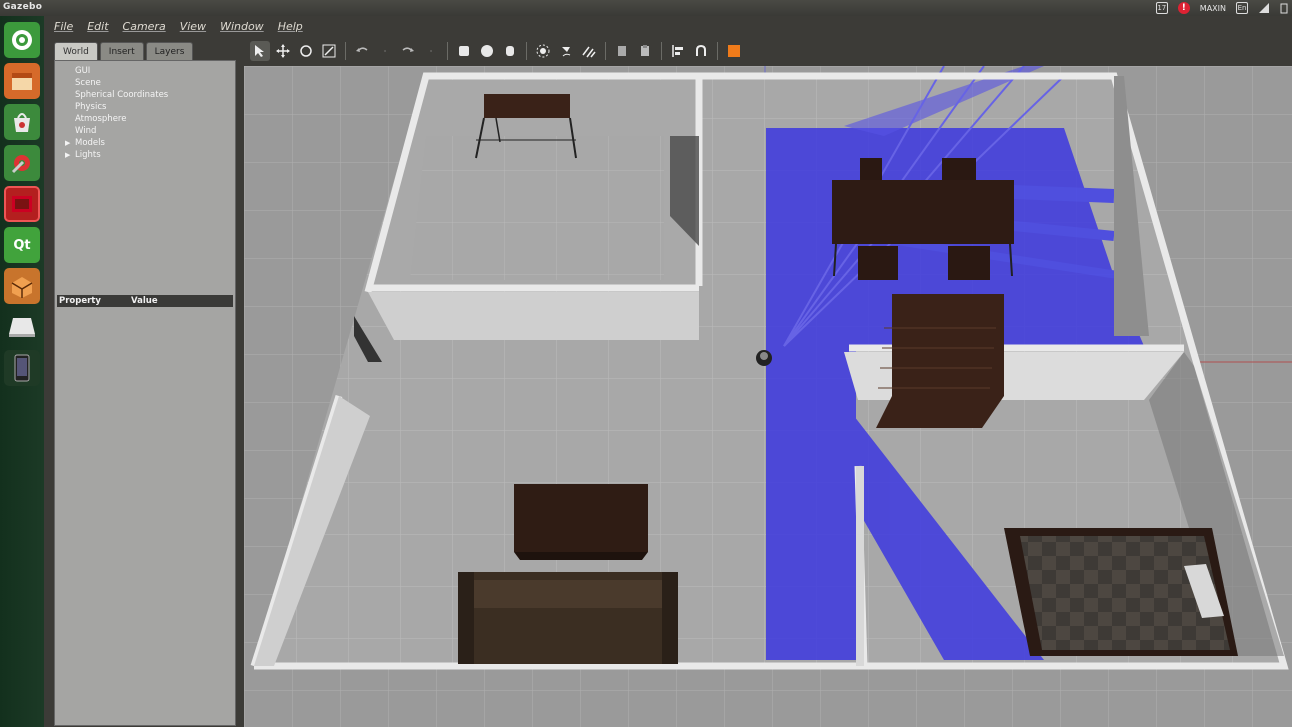 The image size is (1292, 727). Describe the element at coordinates (764, 358) in the screenshot. I see `robot` at that location.